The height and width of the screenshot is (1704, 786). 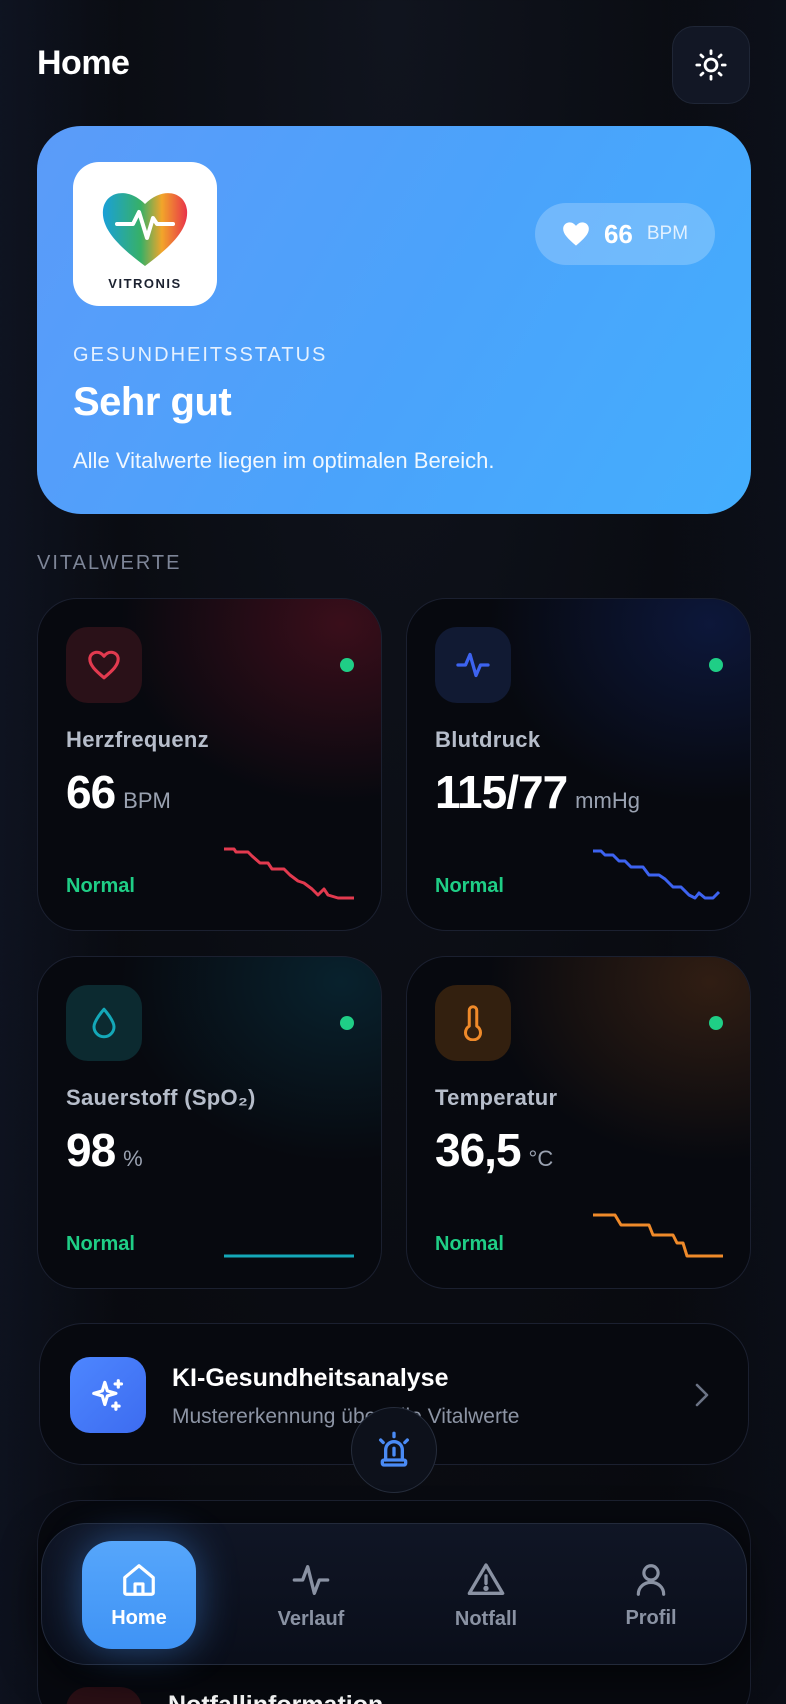 I want to click on heart-icon-box, so click(x=104, y=665).